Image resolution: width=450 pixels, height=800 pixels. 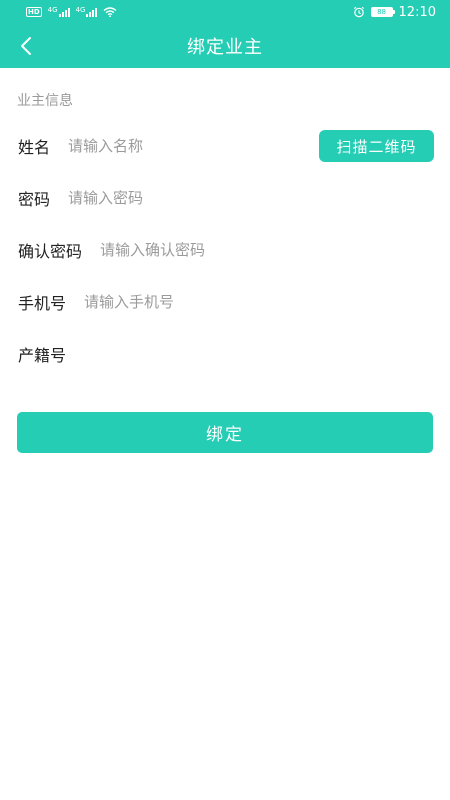 I want to click on name-input, so click(x=193, y=146).